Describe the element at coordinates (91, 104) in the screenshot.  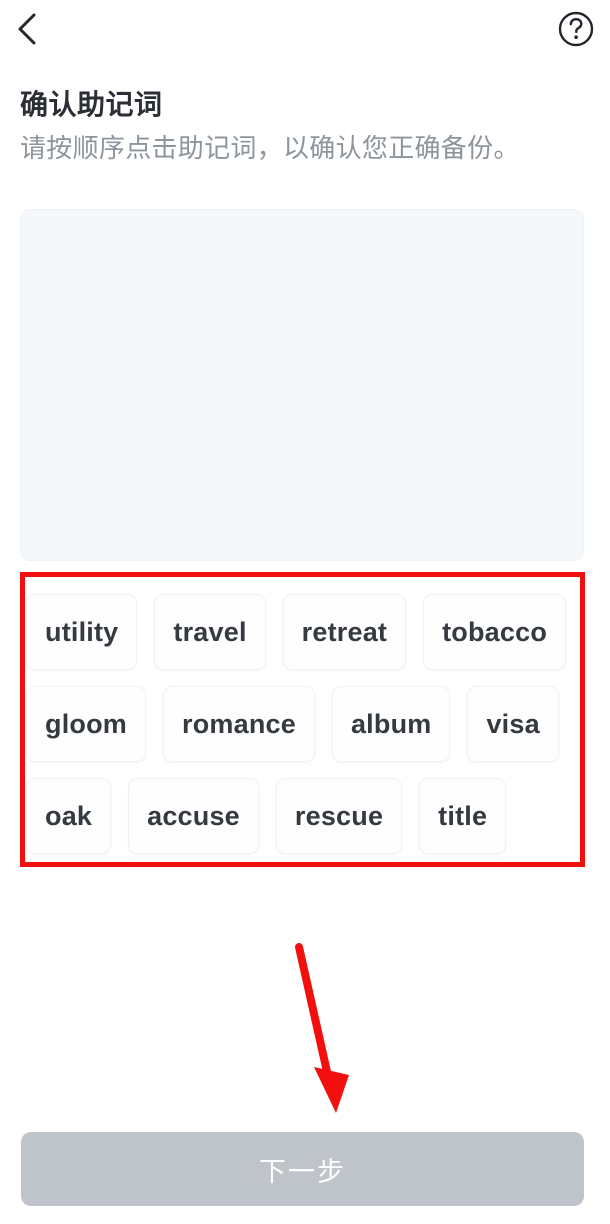
I see `page-title: 确认助记词` at that location.